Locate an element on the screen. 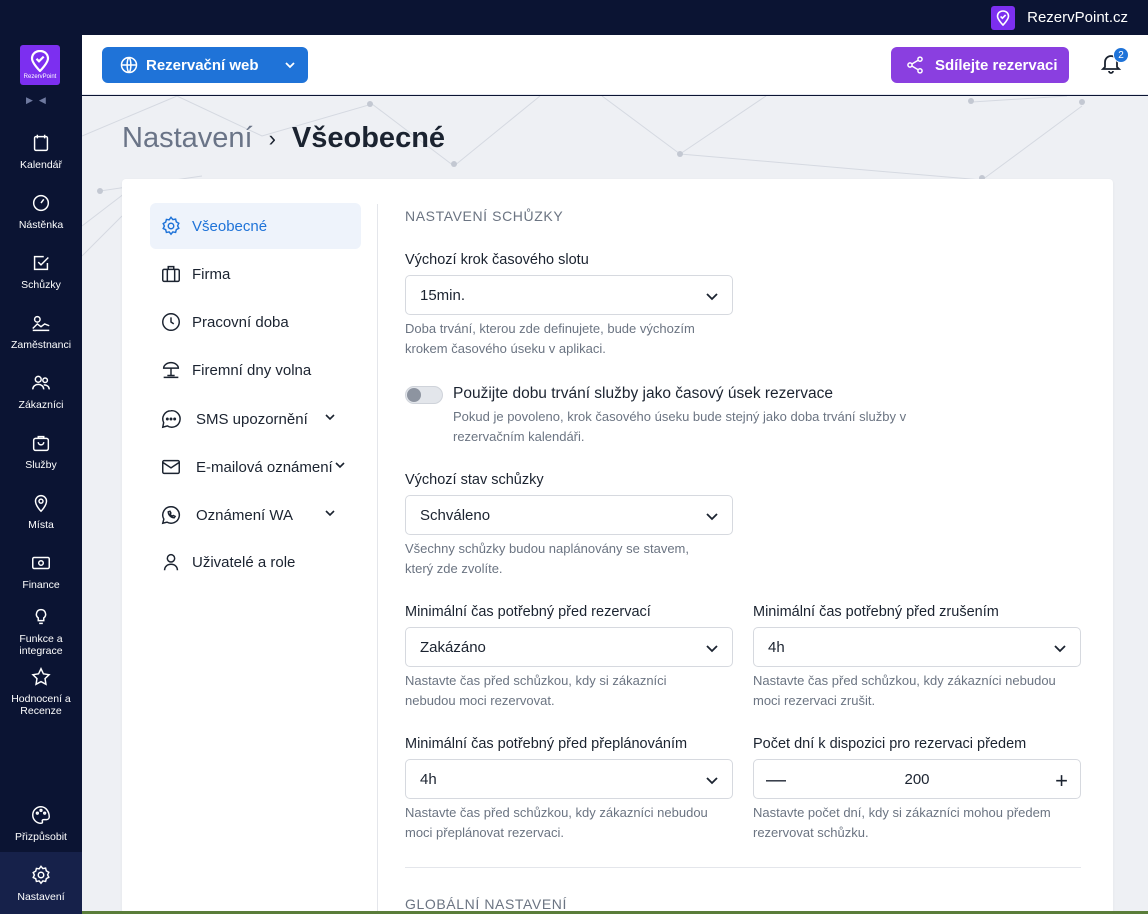 The width and height of the screenshot is (1148, 914). min-before-cancel-label: Minimální čas potřebný před zrušením is located at coordinates (876, 612).